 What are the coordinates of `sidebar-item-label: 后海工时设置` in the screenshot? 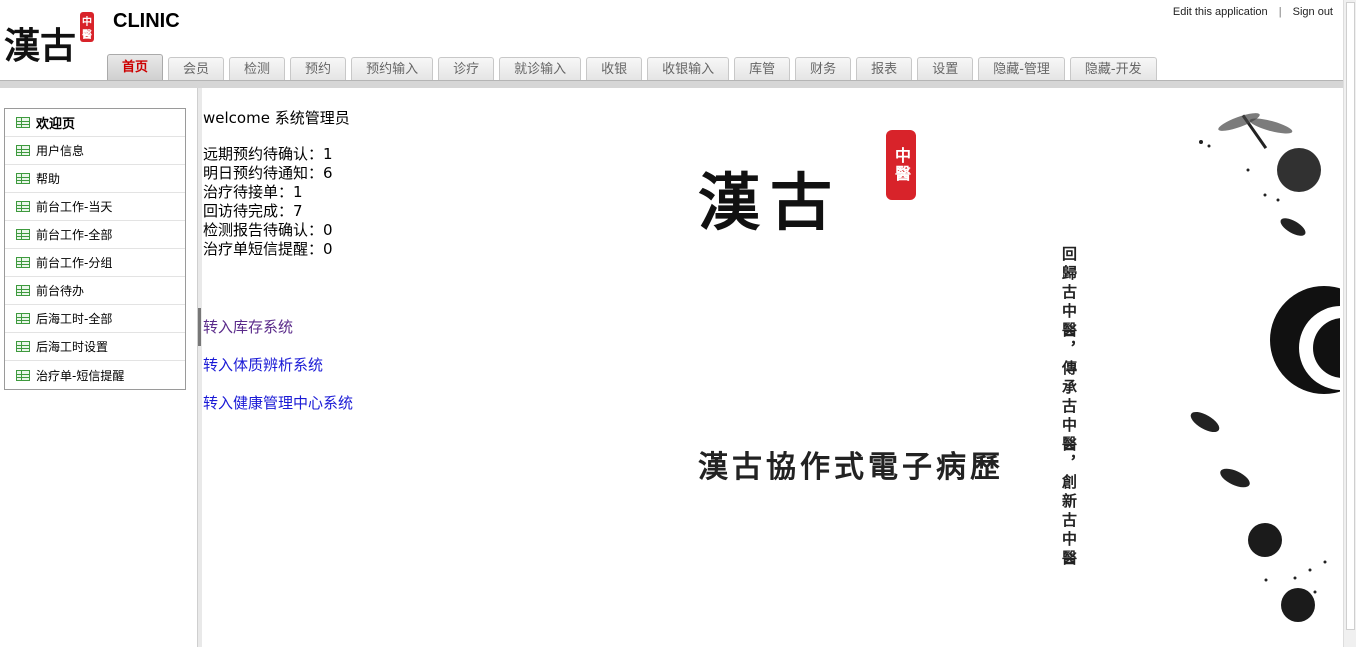 It's located at (72, 347).